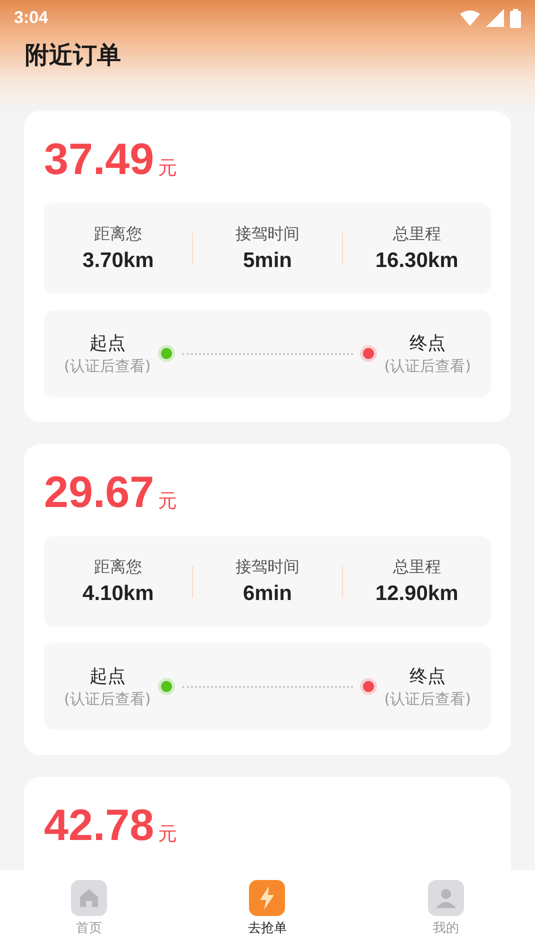  Describe the element at coordinates (99, 826) in the screenshot. I see `order-price: 42.78` at that location.